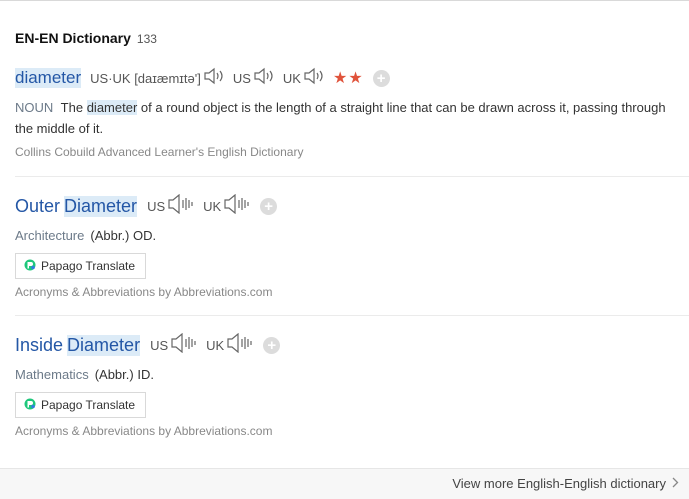  I want to click on section-header: EN-EN Dictionary 133, so click(86, 38).